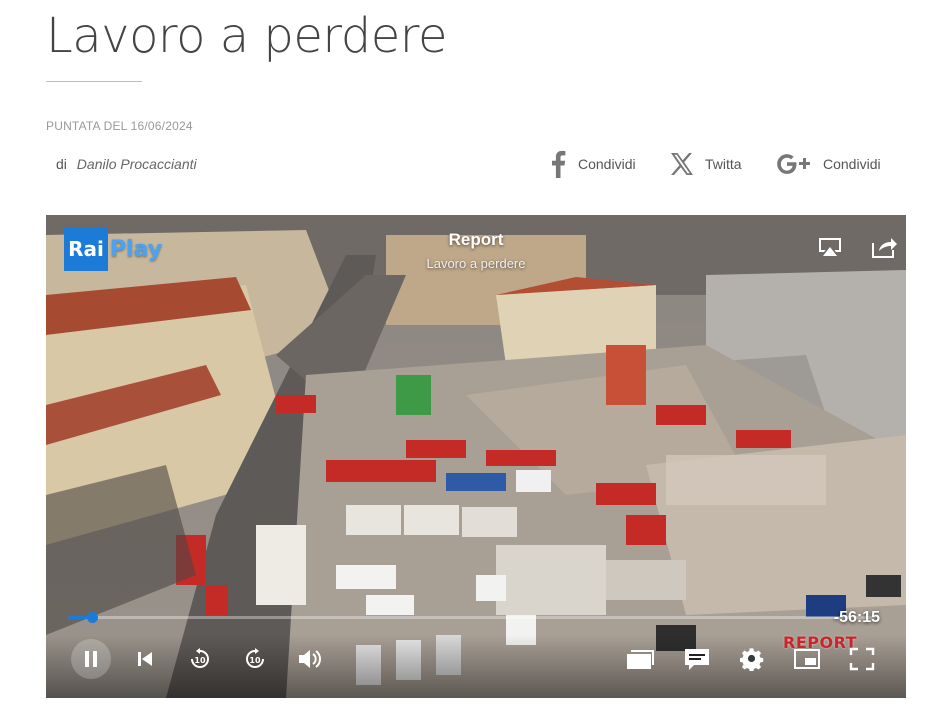 This screenshot has height=720, width=941. I want to click on forward-10-button: 10, so click(255, 659).